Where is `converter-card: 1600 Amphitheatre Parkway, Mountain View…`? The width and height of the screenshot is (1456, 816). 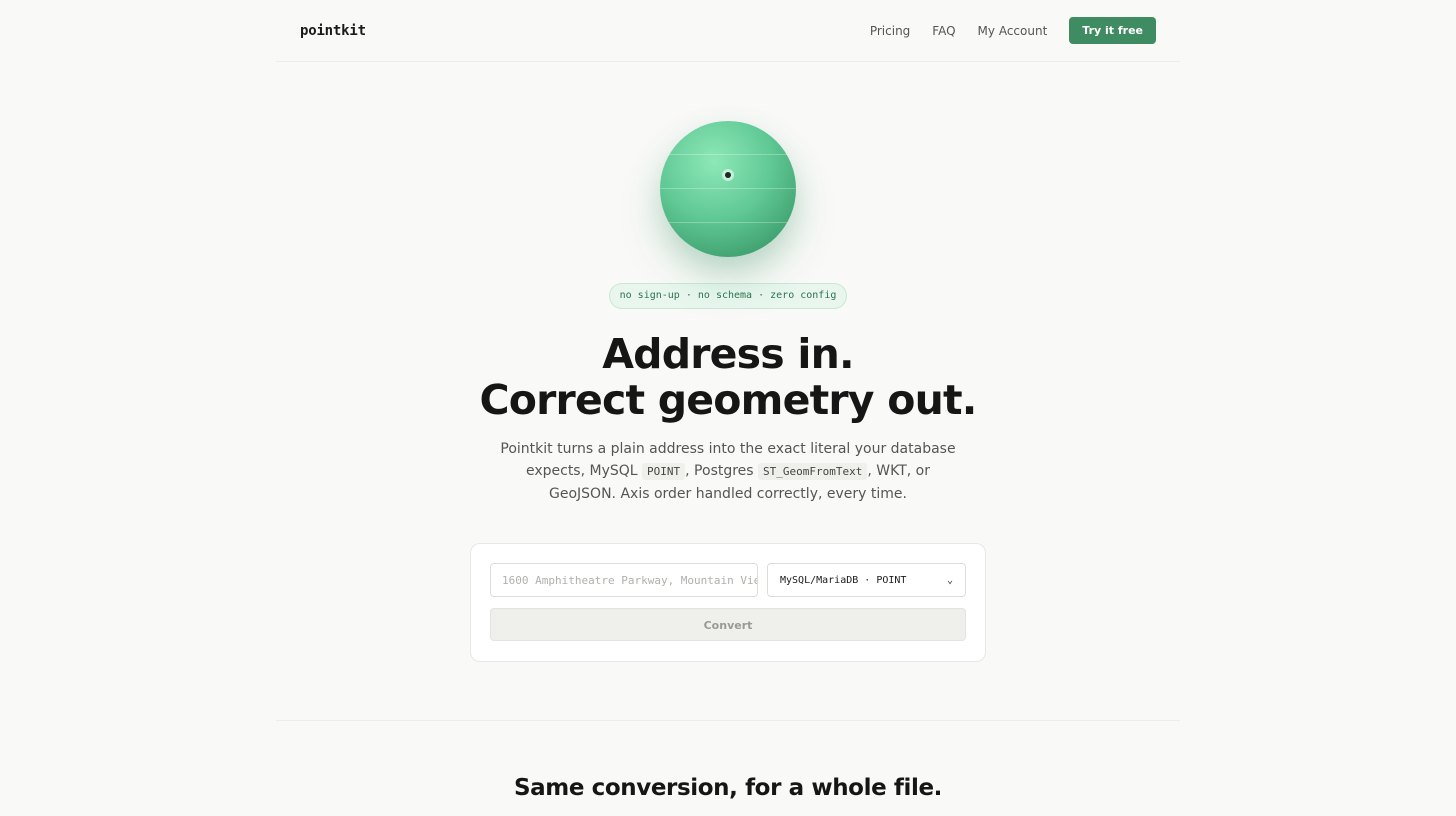
converter-card: 1600 Amphitheatre Parkway, Mountain View… is located at coordinates (728, 602).